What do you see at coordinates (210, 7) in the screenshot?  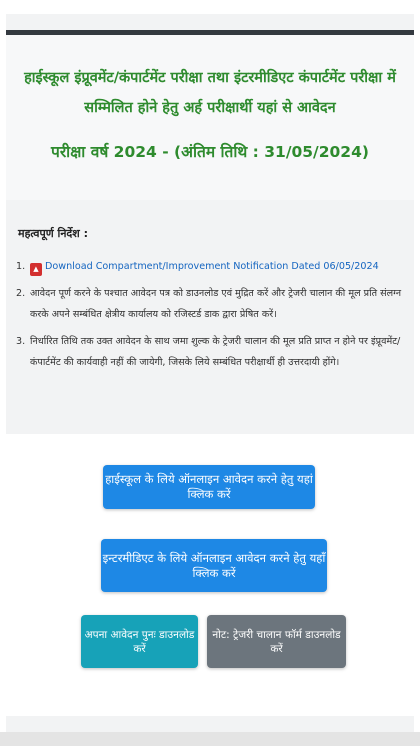 I see `top-bar` at bounding box center [210, 7].